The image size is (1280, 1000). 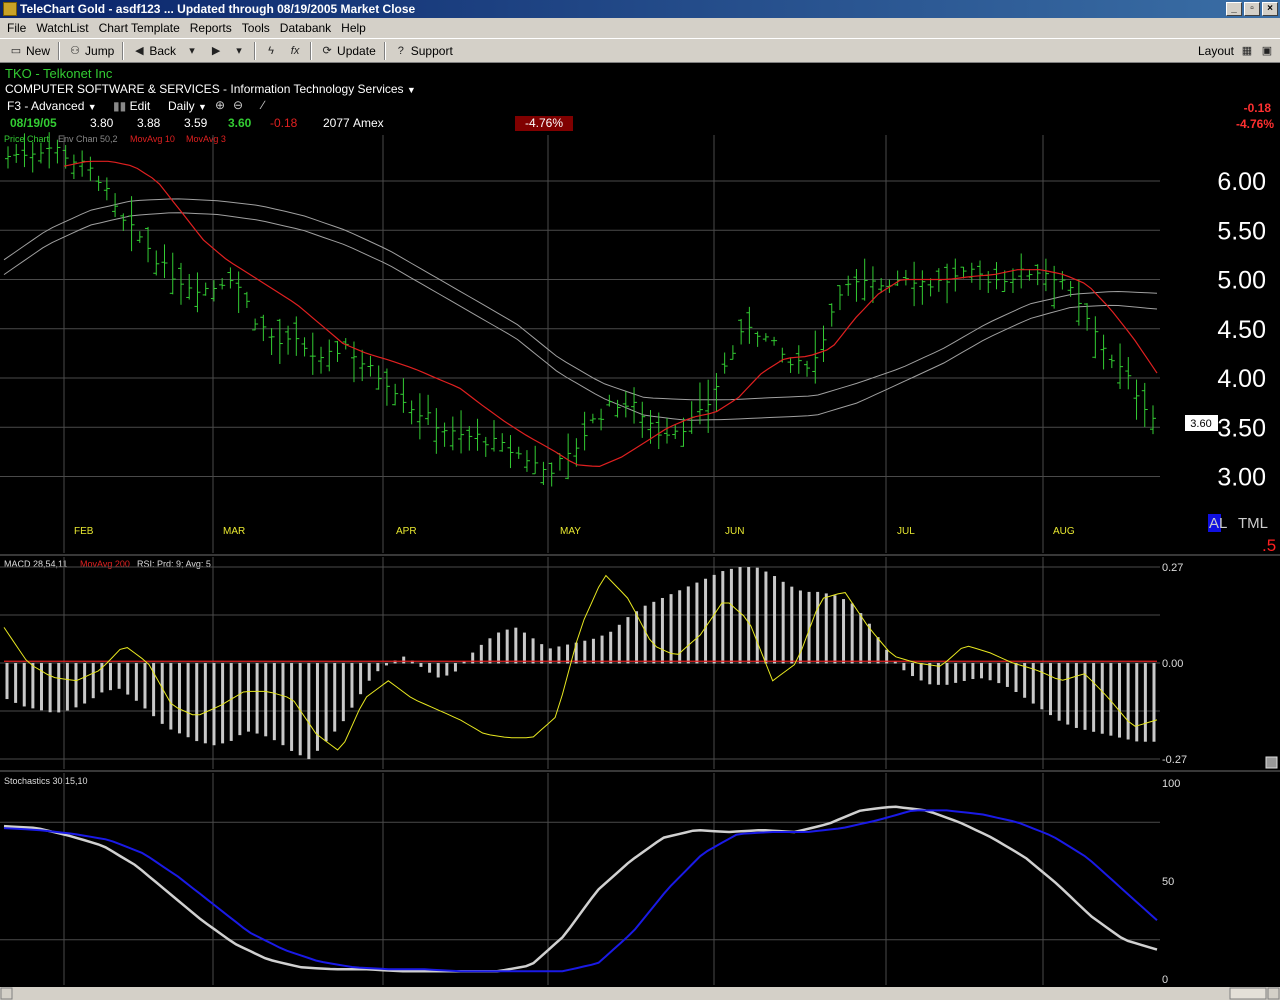 I want to click on fx-icon: fx, so click(x=295, y=50).